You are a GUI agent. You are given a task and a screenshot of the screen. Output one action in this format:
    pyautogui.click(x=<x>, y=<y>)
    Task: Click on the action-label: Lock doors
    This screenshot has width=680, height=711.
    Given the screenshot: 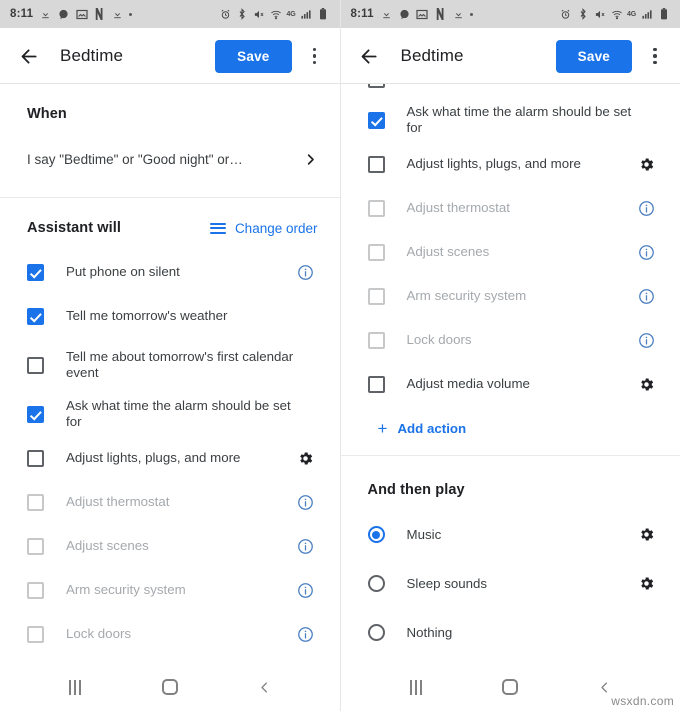 What is the action you would take?
    pyautogui.click(x=99, y=633)
    